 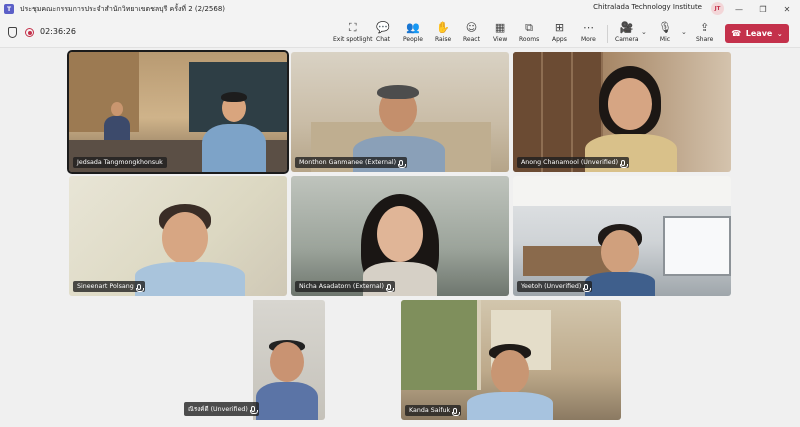 What do you see at coordinates (345, 286) in the screenshot?
I see `participant-name-label: Nicha Asadatorn (External)` at bounding box center [345, 286].